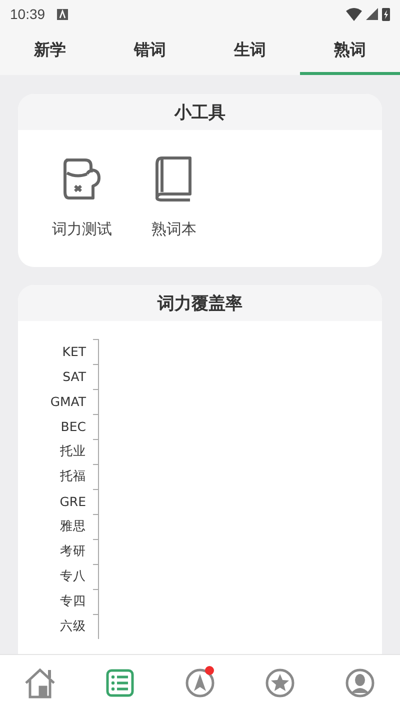 This screenshot has height=711, width=400. What do you see at coordinates (73, 576) in the screenshot?
I see `axis-label: 专八` at bounding box center [73, 576].